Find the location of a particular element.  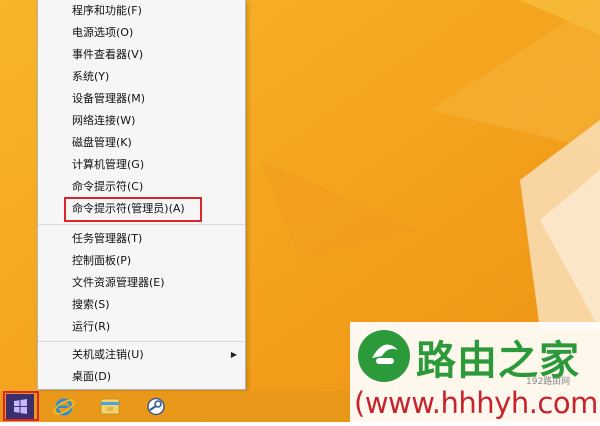

watermark: 路由之家 192路由网 (www.hhhyh.com) is located at coordinates (475, 372).